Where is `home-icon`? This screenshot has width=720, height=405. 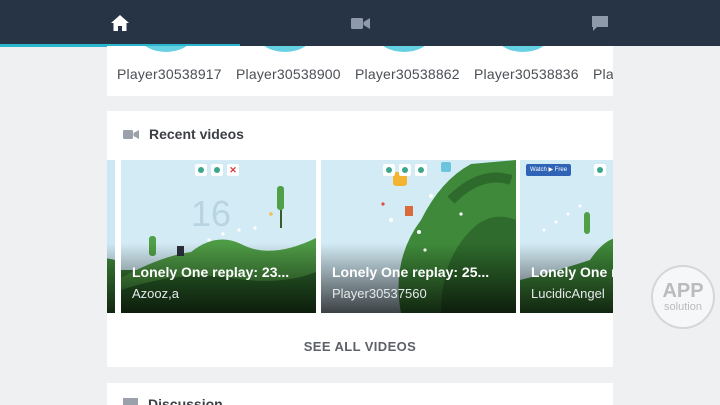
home-icon is located at coordinates (120, 23).